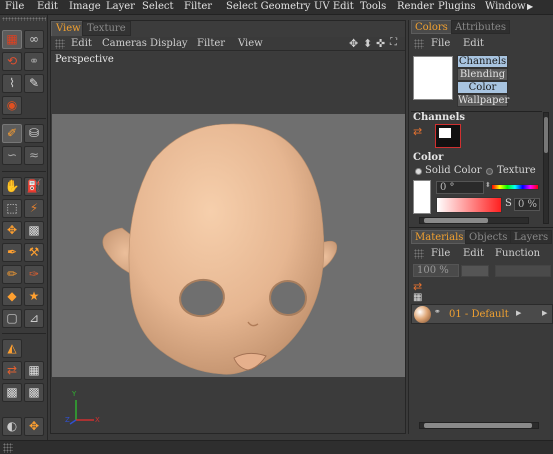  I want to click on materials-horizontal-scrollbar, so click(479, 425).